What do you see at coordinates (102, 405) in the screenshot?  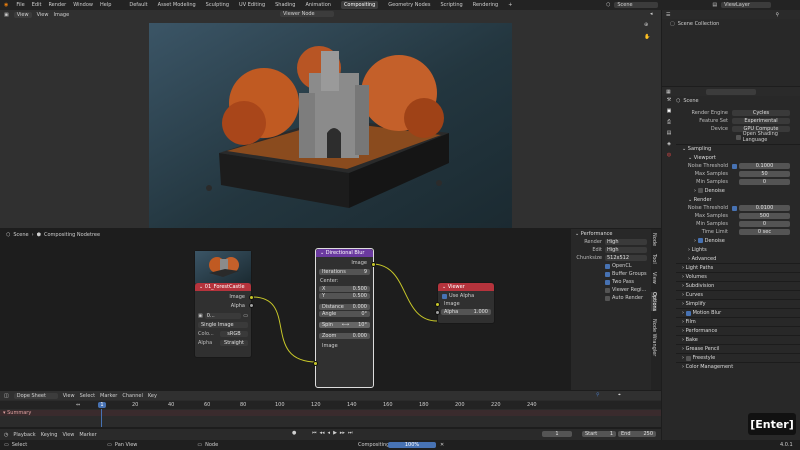 I see `current-frame-marker: 1` at bounding box center [102, 405].